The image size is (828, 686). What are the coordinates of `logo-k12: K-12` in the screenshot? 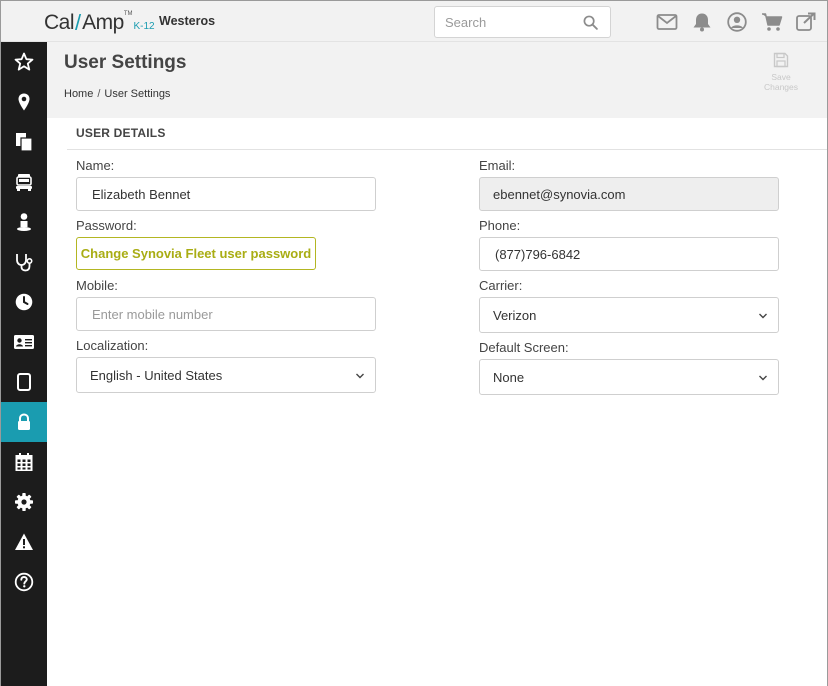 It's located at (144, 26).